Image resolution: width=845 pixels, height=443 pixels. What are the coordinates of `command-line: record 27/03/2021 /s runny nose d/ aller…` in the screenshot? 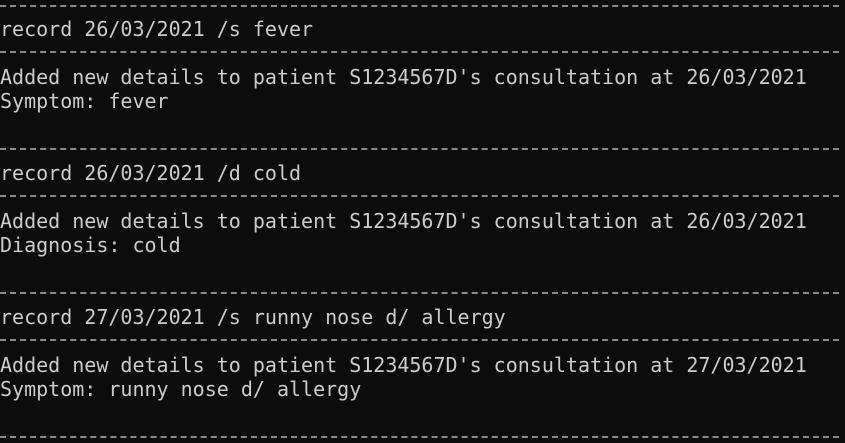 It's located at (253, 317).